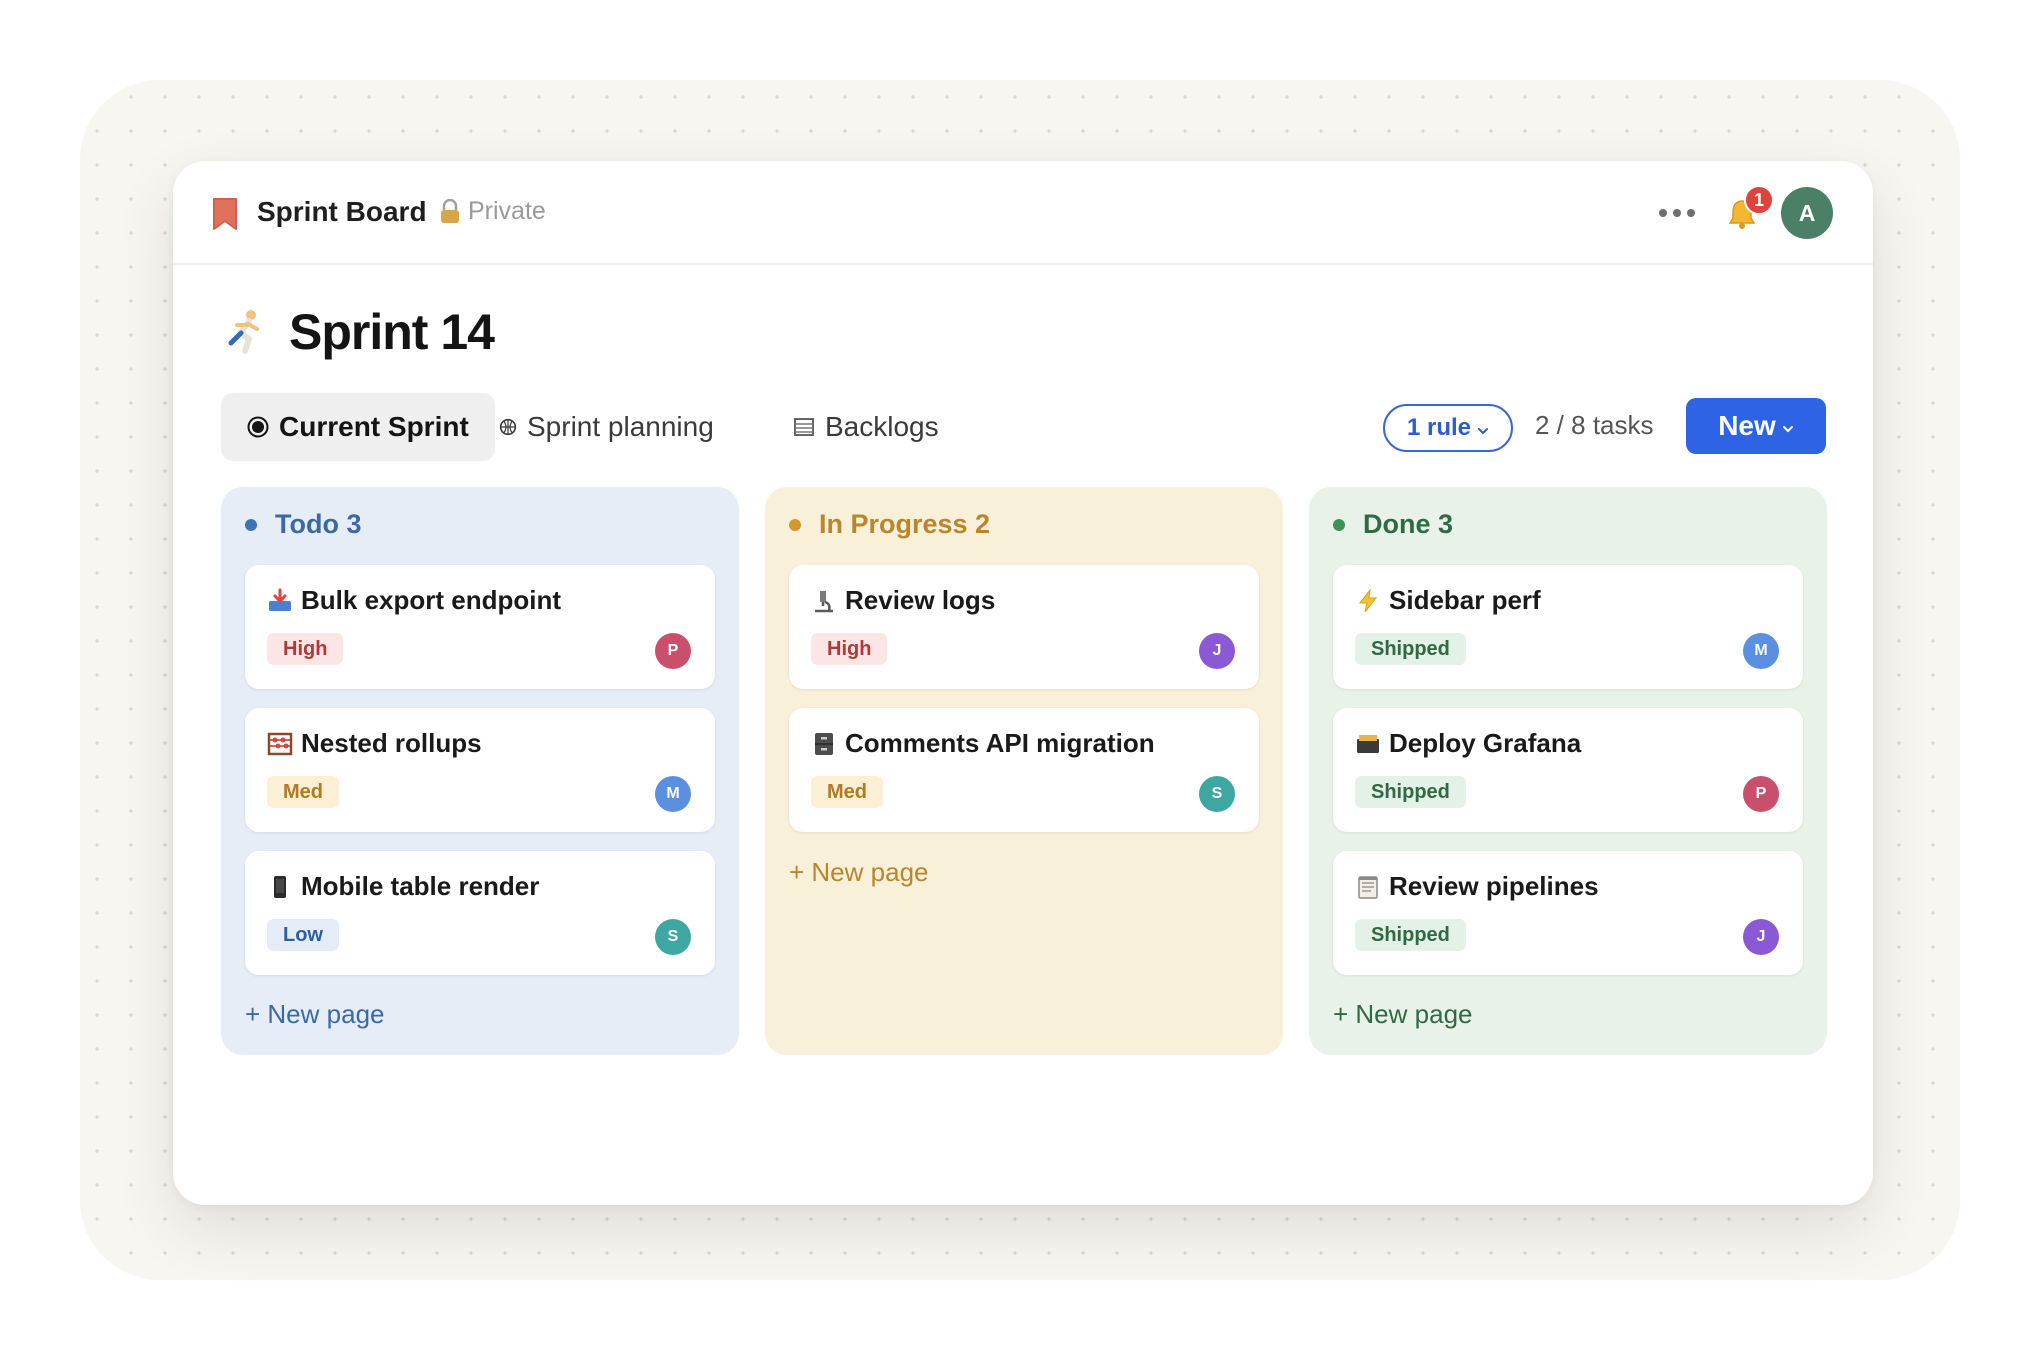 Image resolution: width=2040 pixels, height=1360 pixels. Describe the element at coordinates (480, 913) in the screenshot. I see `task-card: Mobile table render Low S` at that location.